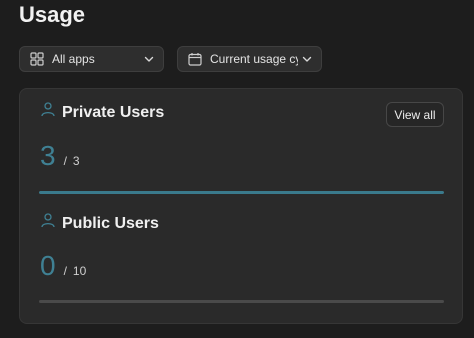 The image size is (474, 338). I want to click on private-users-total: 3, so click(76, 161).